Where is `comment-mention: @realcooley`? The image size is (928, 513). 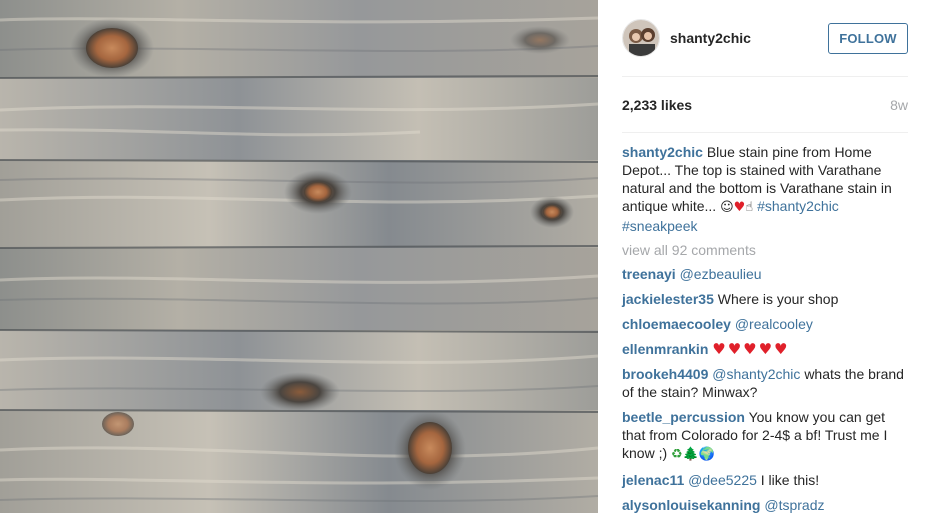
comment-mention: @realcooley is located at coordinates (774, 324).